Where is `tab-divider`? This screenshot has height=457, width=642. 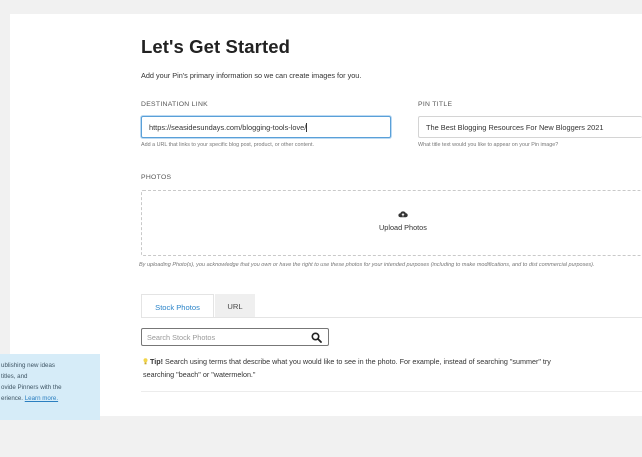 tab-divider is located at coordinates (391, 317).